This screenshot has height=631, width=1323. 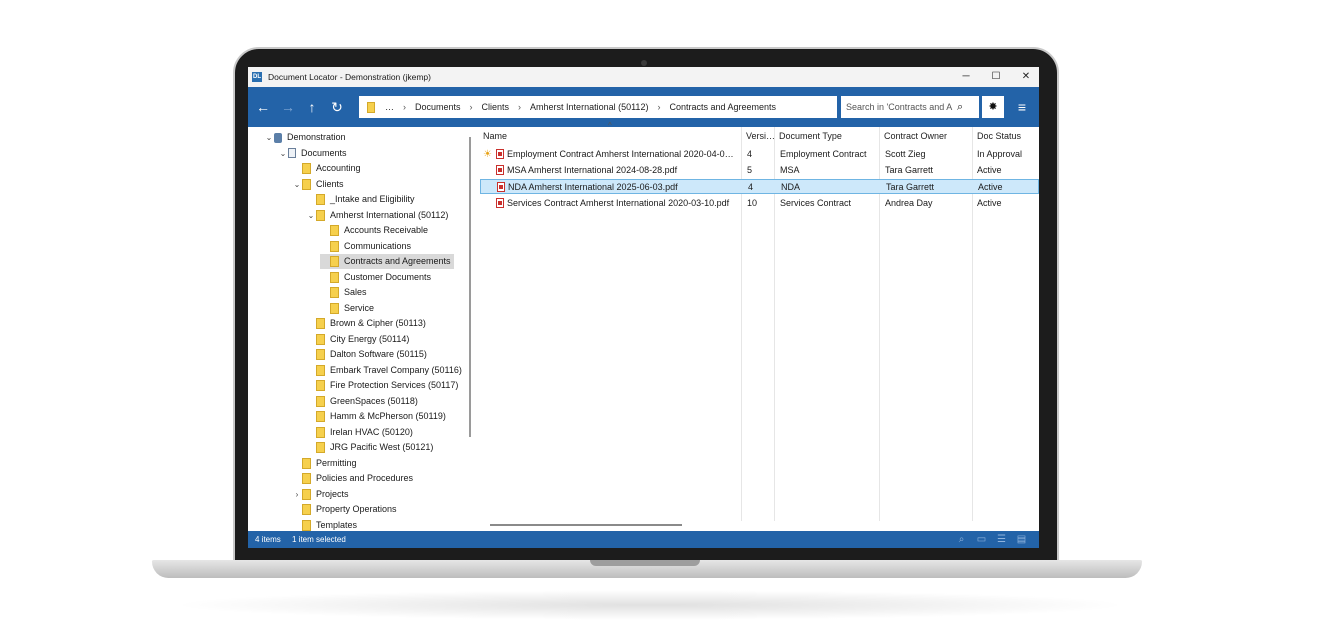 I want to click on tree-item-label: Documents, so click(x=324, y=152).